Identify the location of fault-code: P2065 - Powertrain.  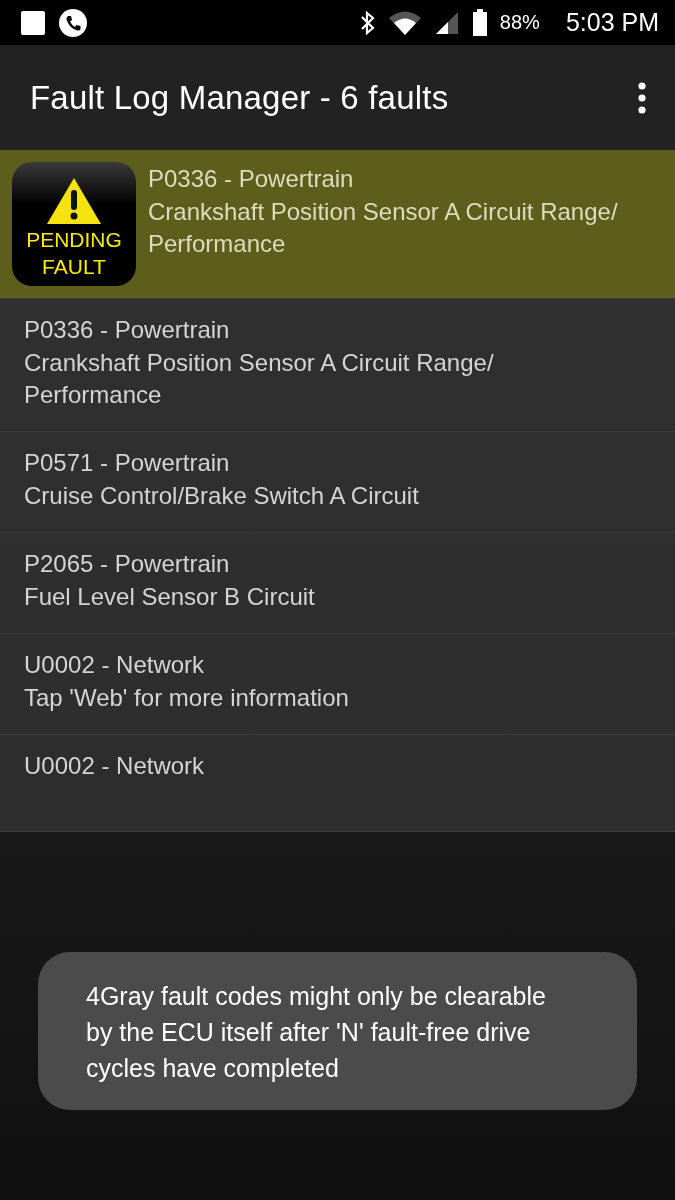
(127, 564).